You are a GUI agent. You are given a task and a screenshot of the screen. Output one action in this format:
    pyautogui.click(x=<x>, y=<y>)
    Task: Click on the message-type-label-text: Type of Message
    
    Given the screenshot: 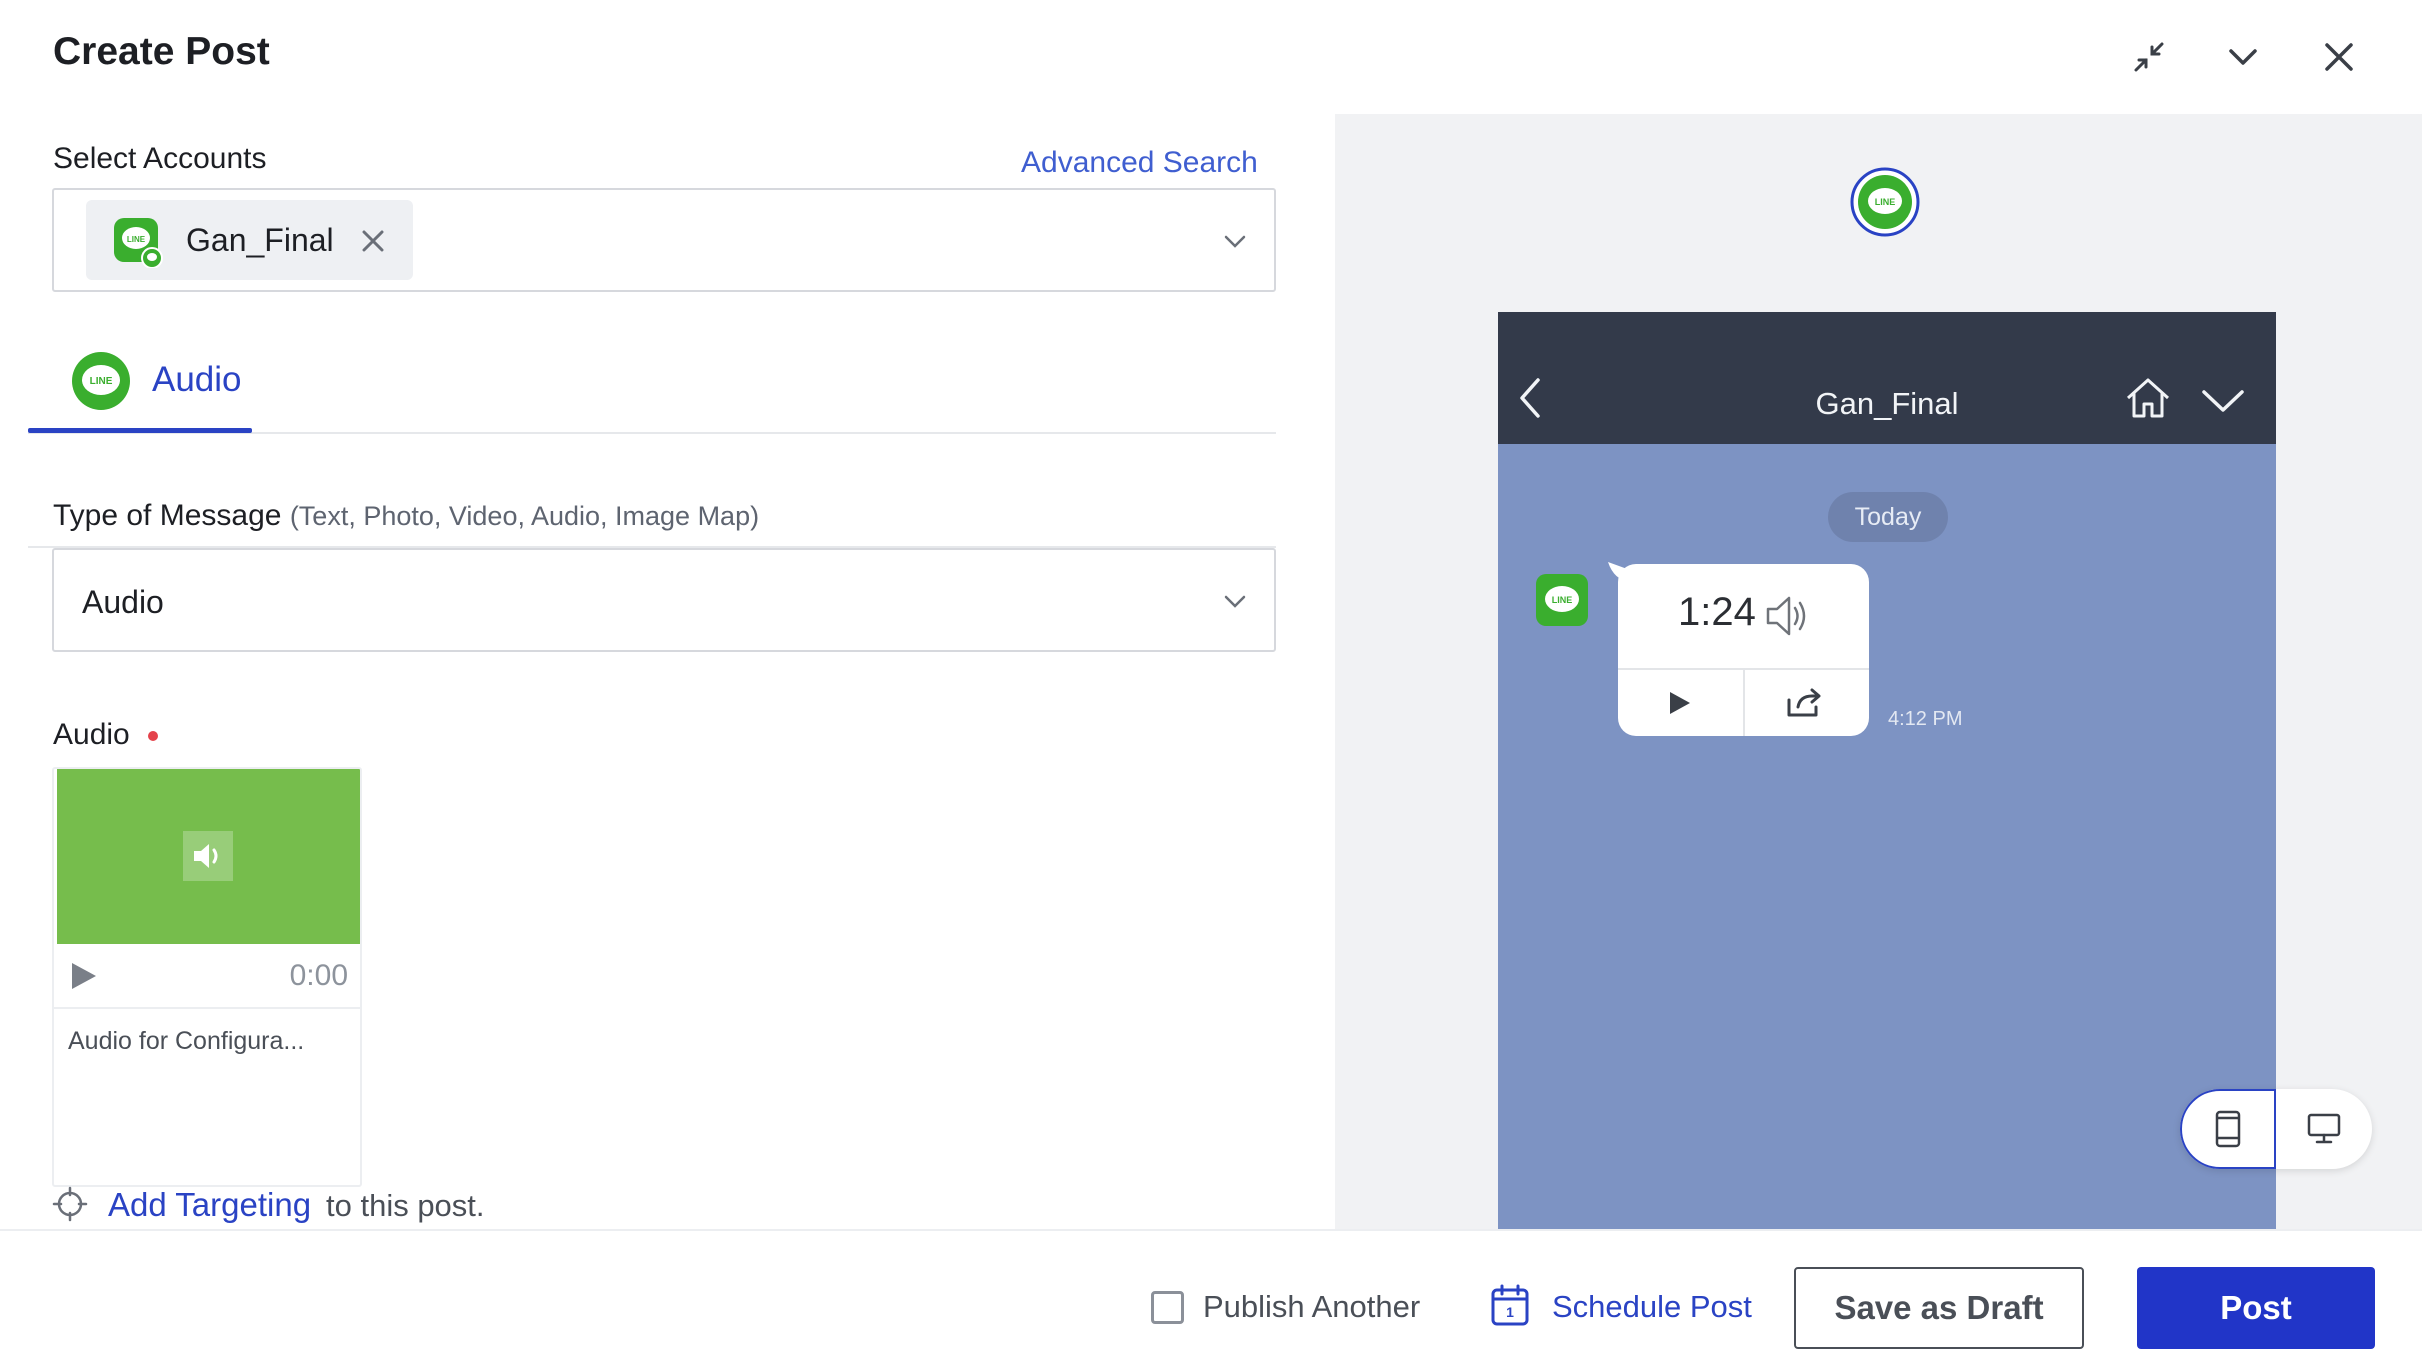 What is the action you would take?
    pyautogui.click(x=167, y=515)
    